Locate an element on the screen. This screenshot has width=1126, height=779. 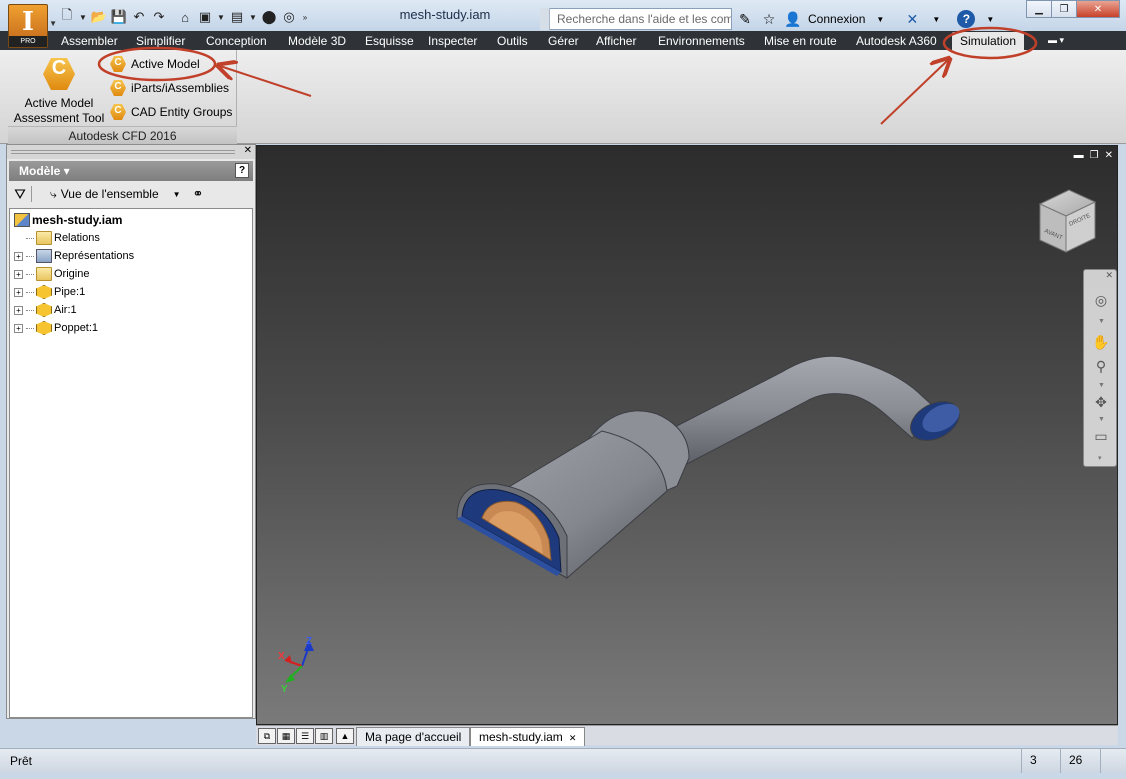
login-link: Connexion is located at coordinates (836, 19).